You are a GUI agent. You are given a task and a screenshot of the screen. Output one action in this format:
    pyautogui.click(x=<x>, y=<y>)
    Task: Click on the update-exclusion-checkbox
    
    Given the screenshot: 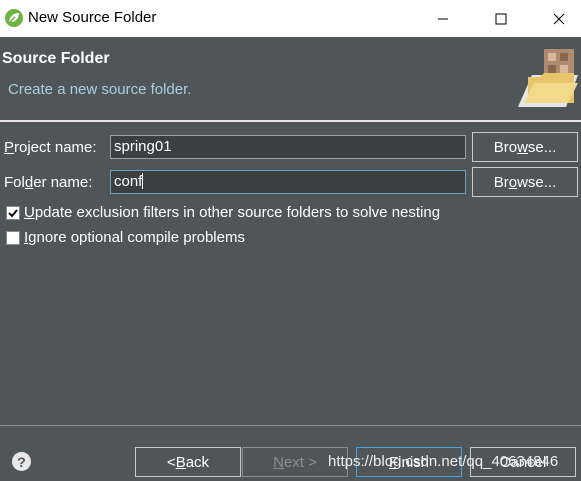 What is the action you would take?
    pyautogui.click(x=13, y=213)
    